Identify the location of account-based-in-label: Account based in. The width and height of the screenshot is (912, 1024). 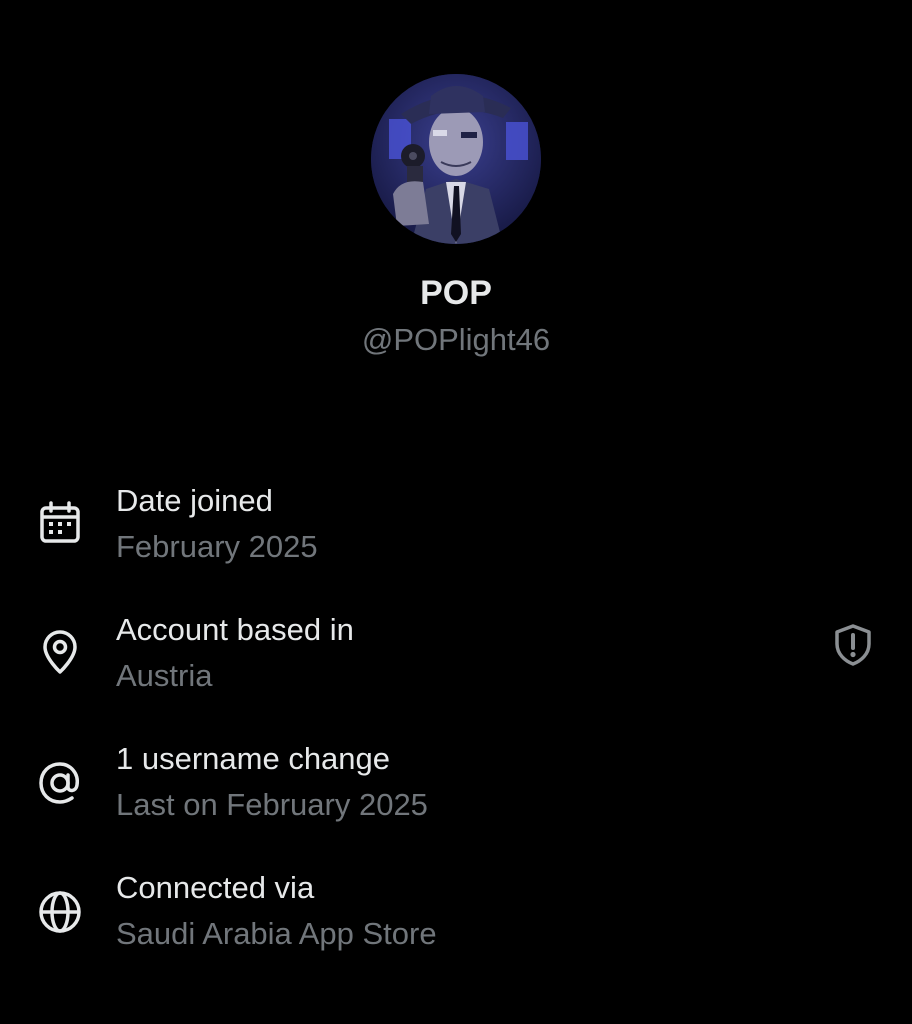
(235, 629).